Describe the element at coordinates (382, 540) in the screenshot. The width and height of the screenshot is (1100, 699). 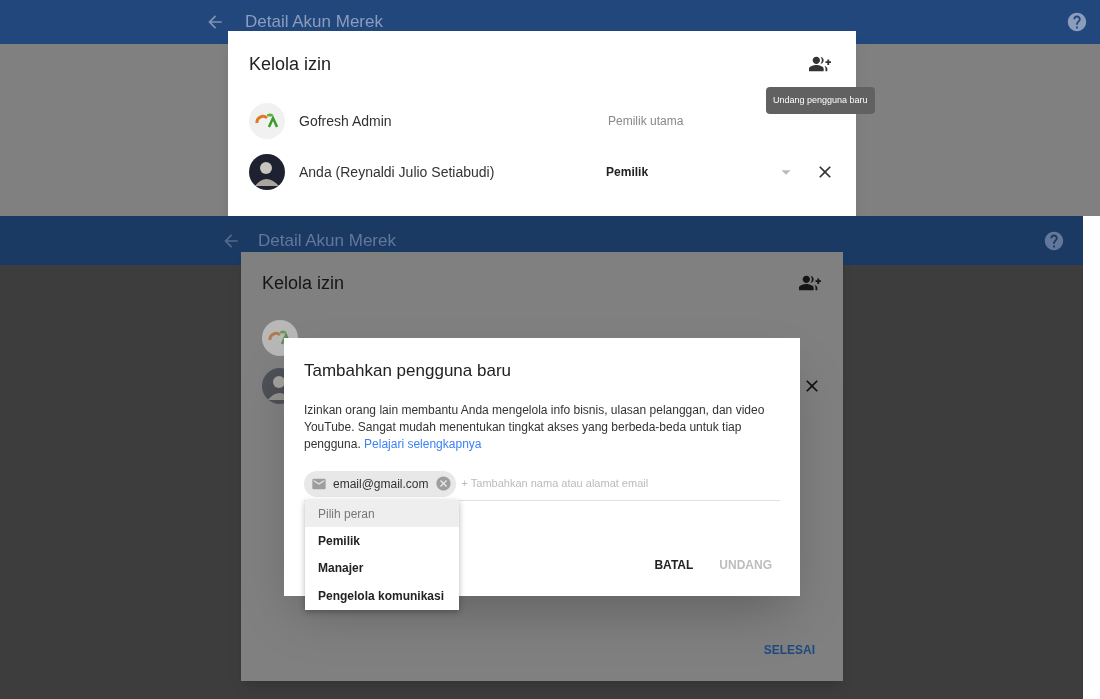
I see `menu-item: Pemilik` at that location.